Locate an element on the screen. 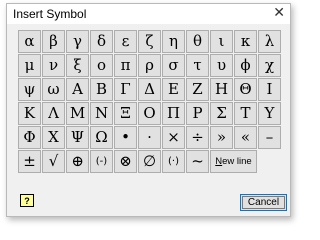 This screenshot has height=240, width=320. symbol-button: Α is located at coordinates (77, 89).